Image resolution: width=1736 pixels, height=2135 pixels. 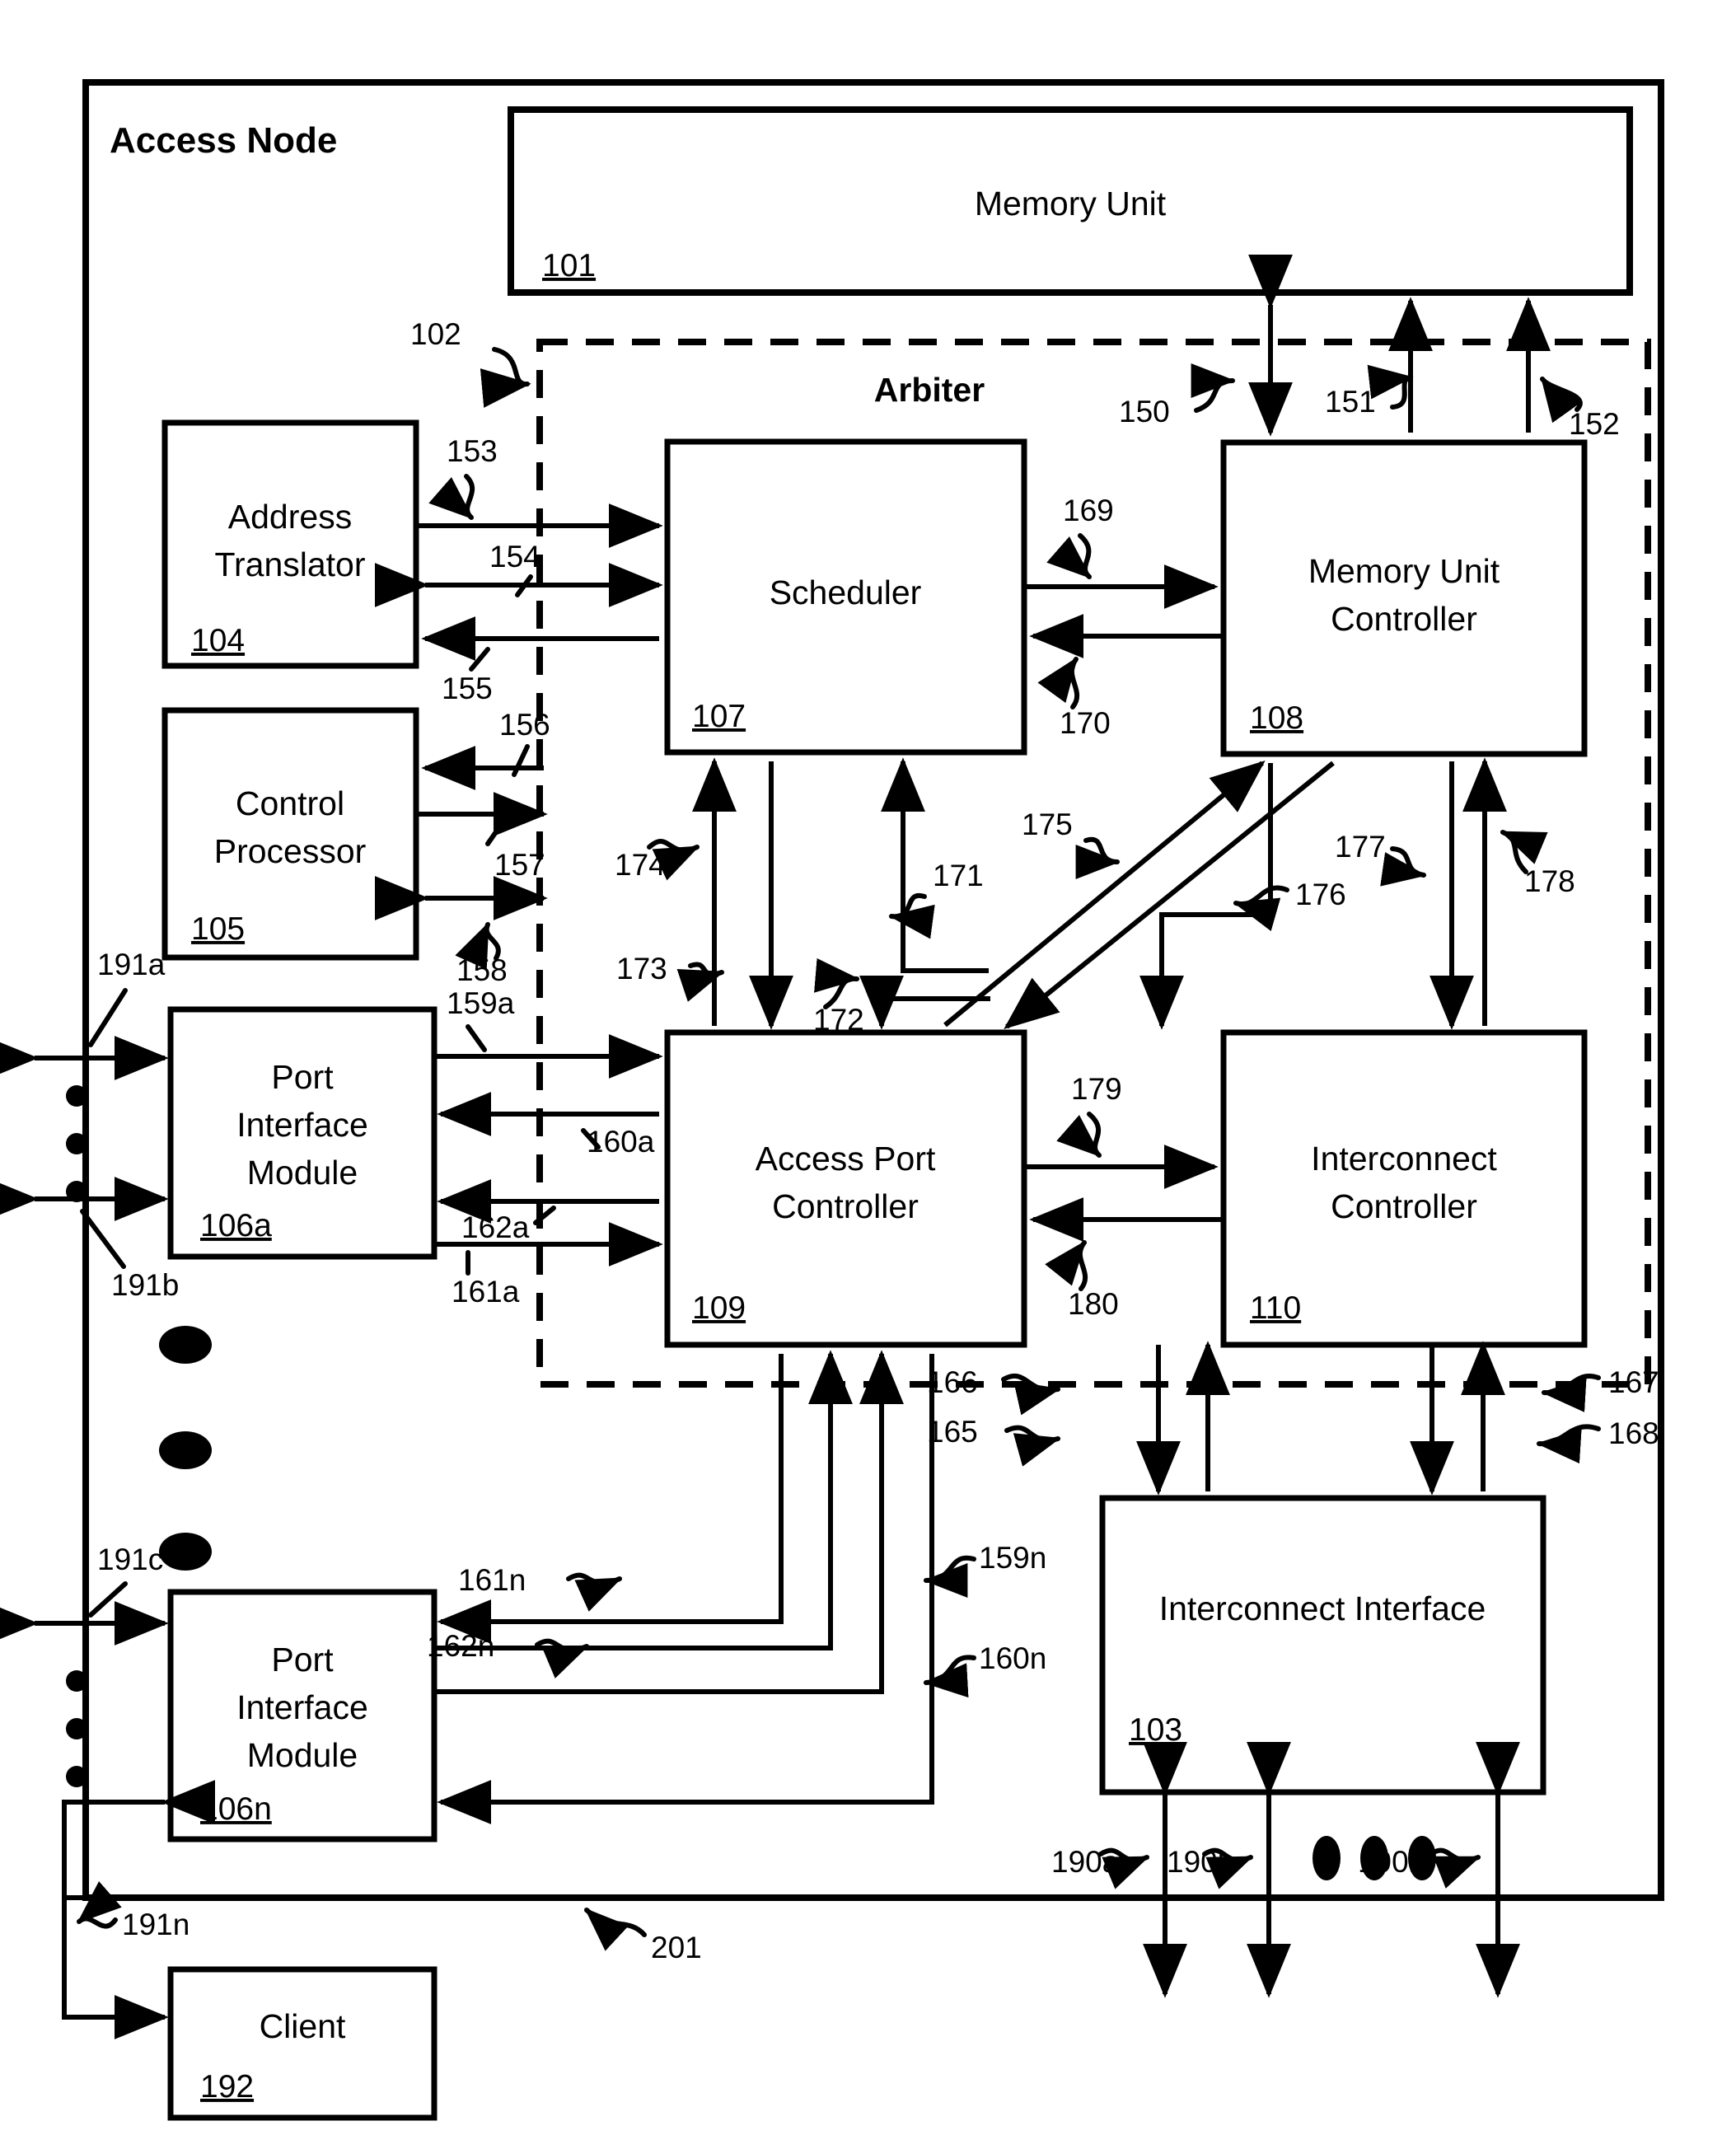 I want to click on signal-160a-label: 160a, so click(x=621, y=1142).